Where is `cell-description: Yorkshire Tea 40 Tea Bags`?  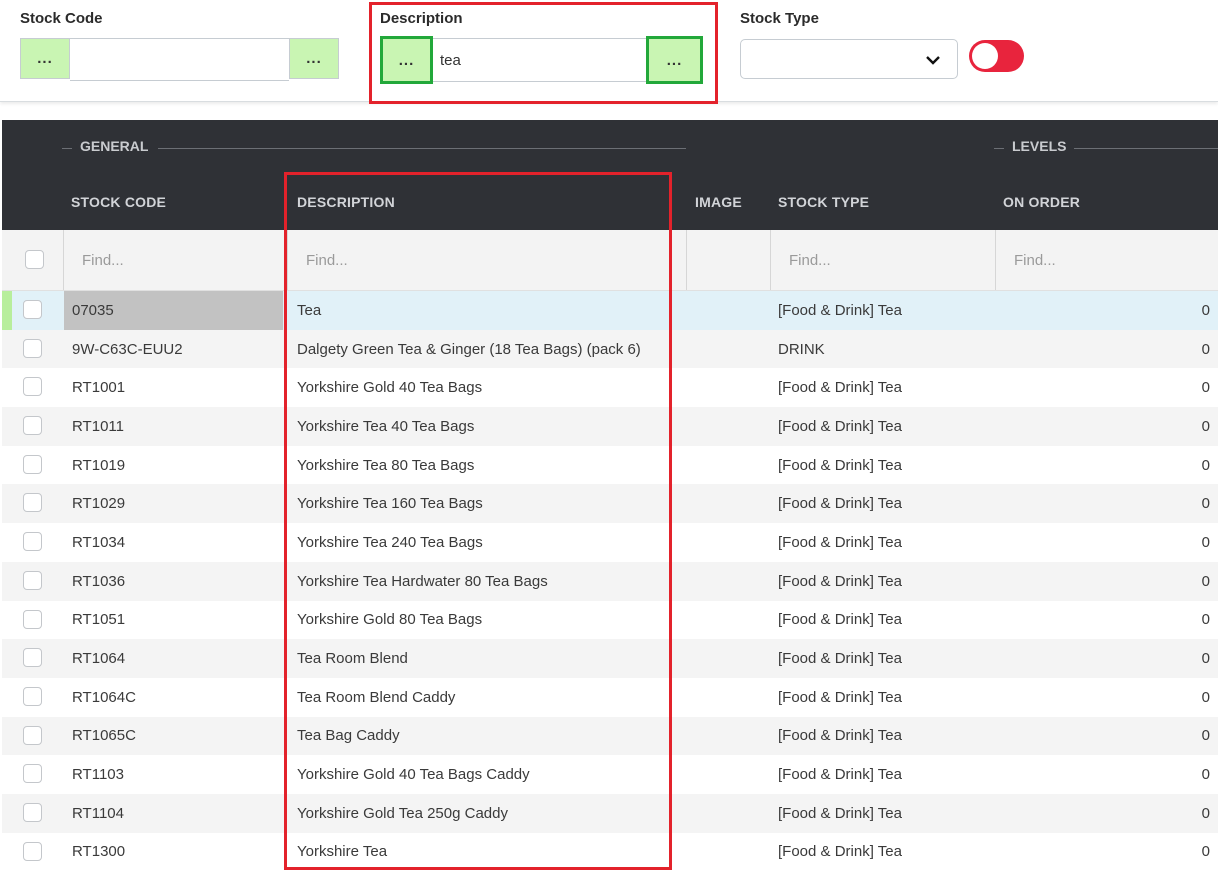 cell-description: Yorkshire Tea 40 Tea Bags is located at coordinates (386, 426).